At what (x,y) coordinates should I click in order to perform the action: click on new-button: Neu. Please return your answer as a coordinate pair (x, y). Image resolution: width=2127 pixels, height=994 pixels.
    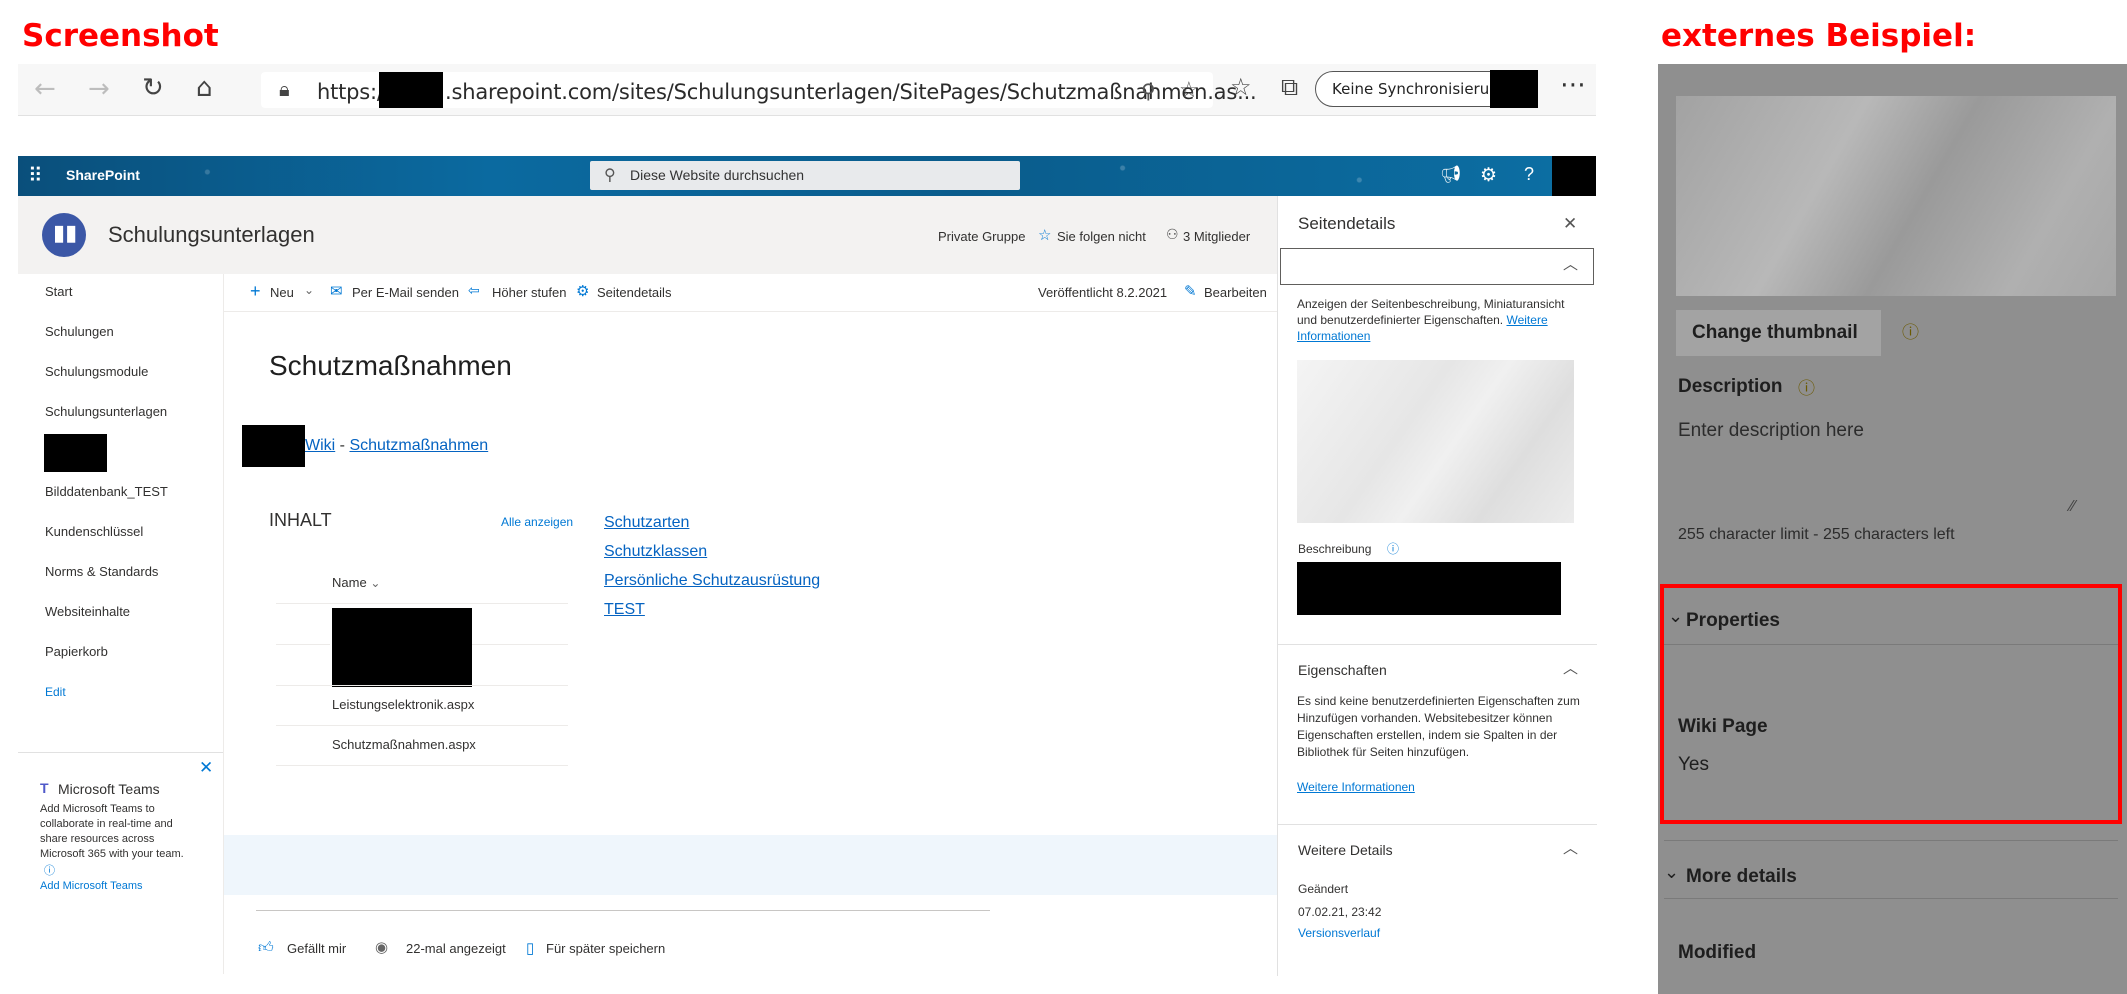
    Looking at the image, I should click on (282, 292).